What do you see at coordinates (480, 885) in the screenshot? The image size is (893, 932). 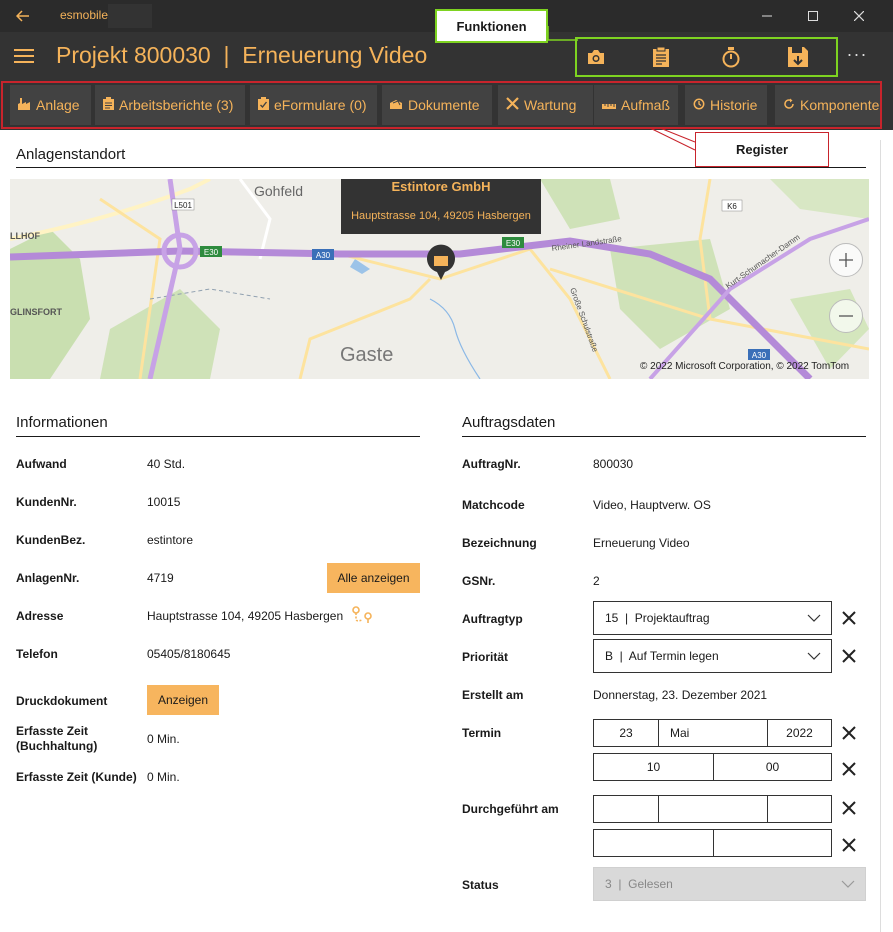 I see `status-label: Status` at bounding box center [480, 885].